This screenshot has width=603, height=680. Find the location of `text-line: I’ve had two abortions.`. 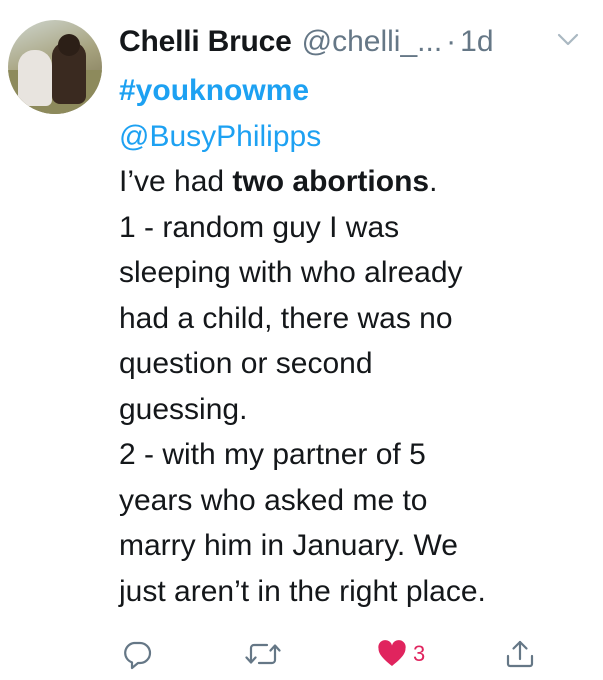

text-line: I’ve had two abortions. is located at coordinates (359, 182).